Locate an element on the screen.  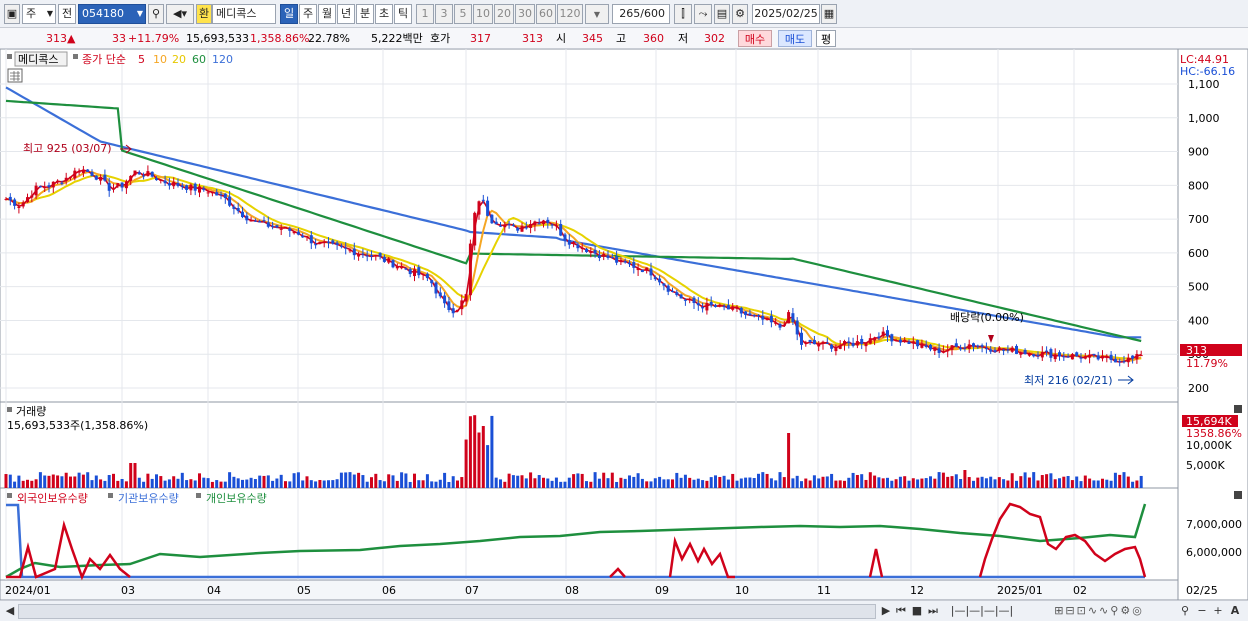
save-icon: ▤ is located at coordinates (722, 14).